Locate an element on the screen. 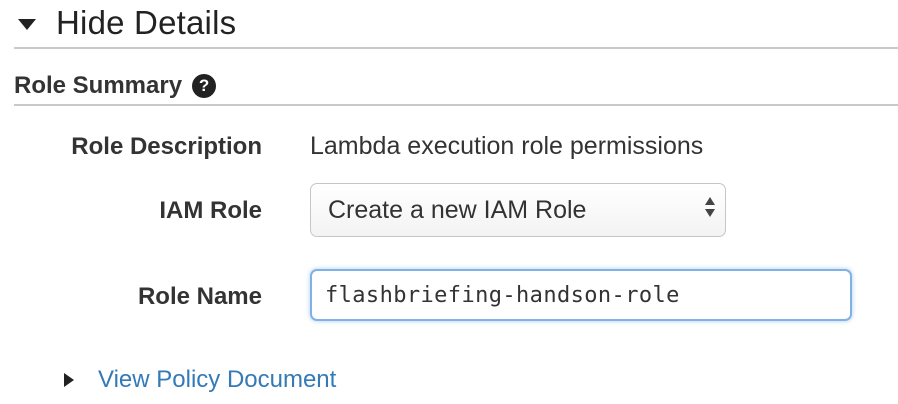  iam-role-selected-value: Create a new IAM Role is located at coordinates (457, 209).